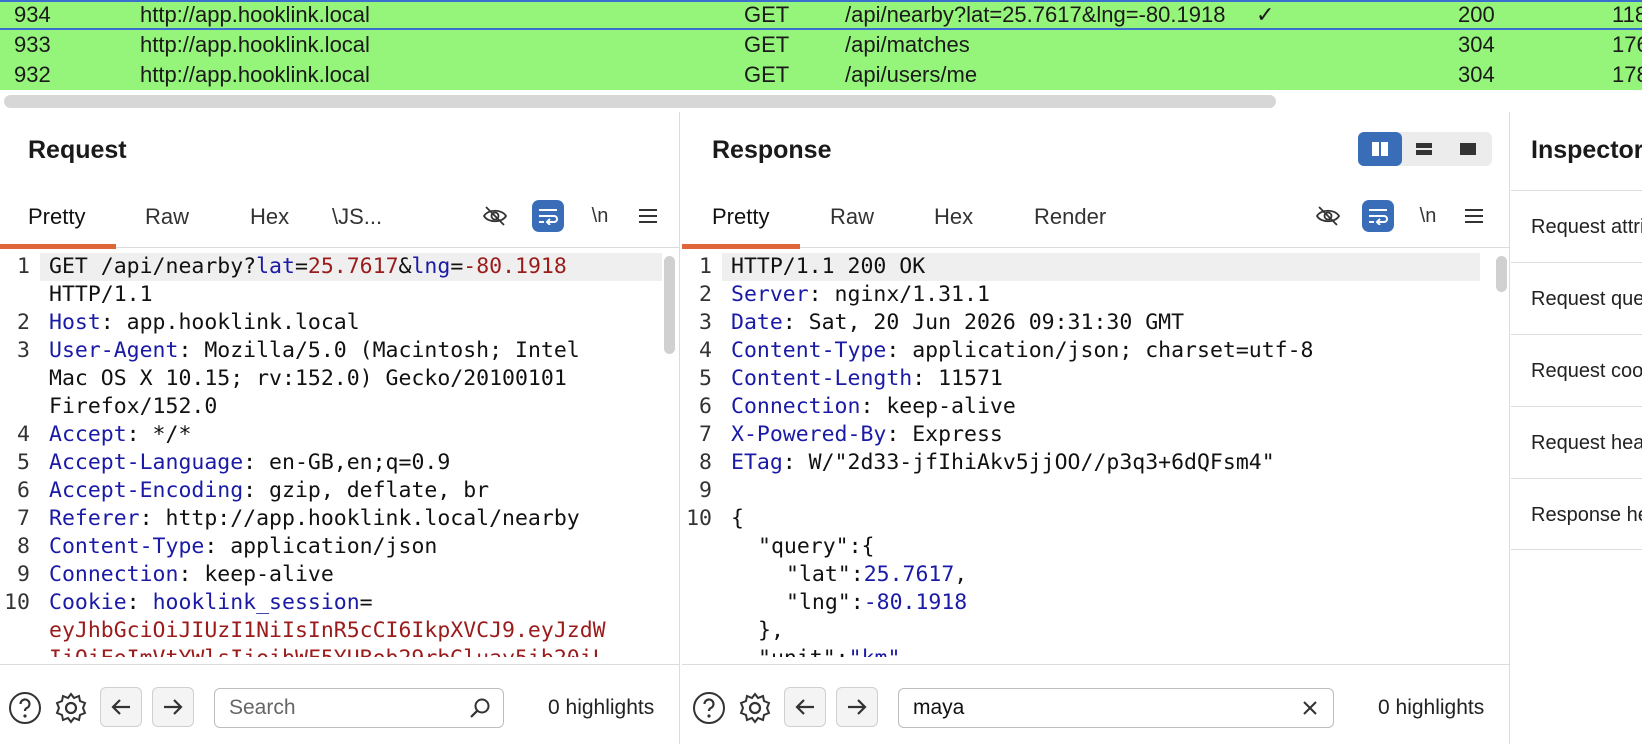 The height and width of the screenshot is (744, 1642). I want to click on request-search-field, so click(359, 708).